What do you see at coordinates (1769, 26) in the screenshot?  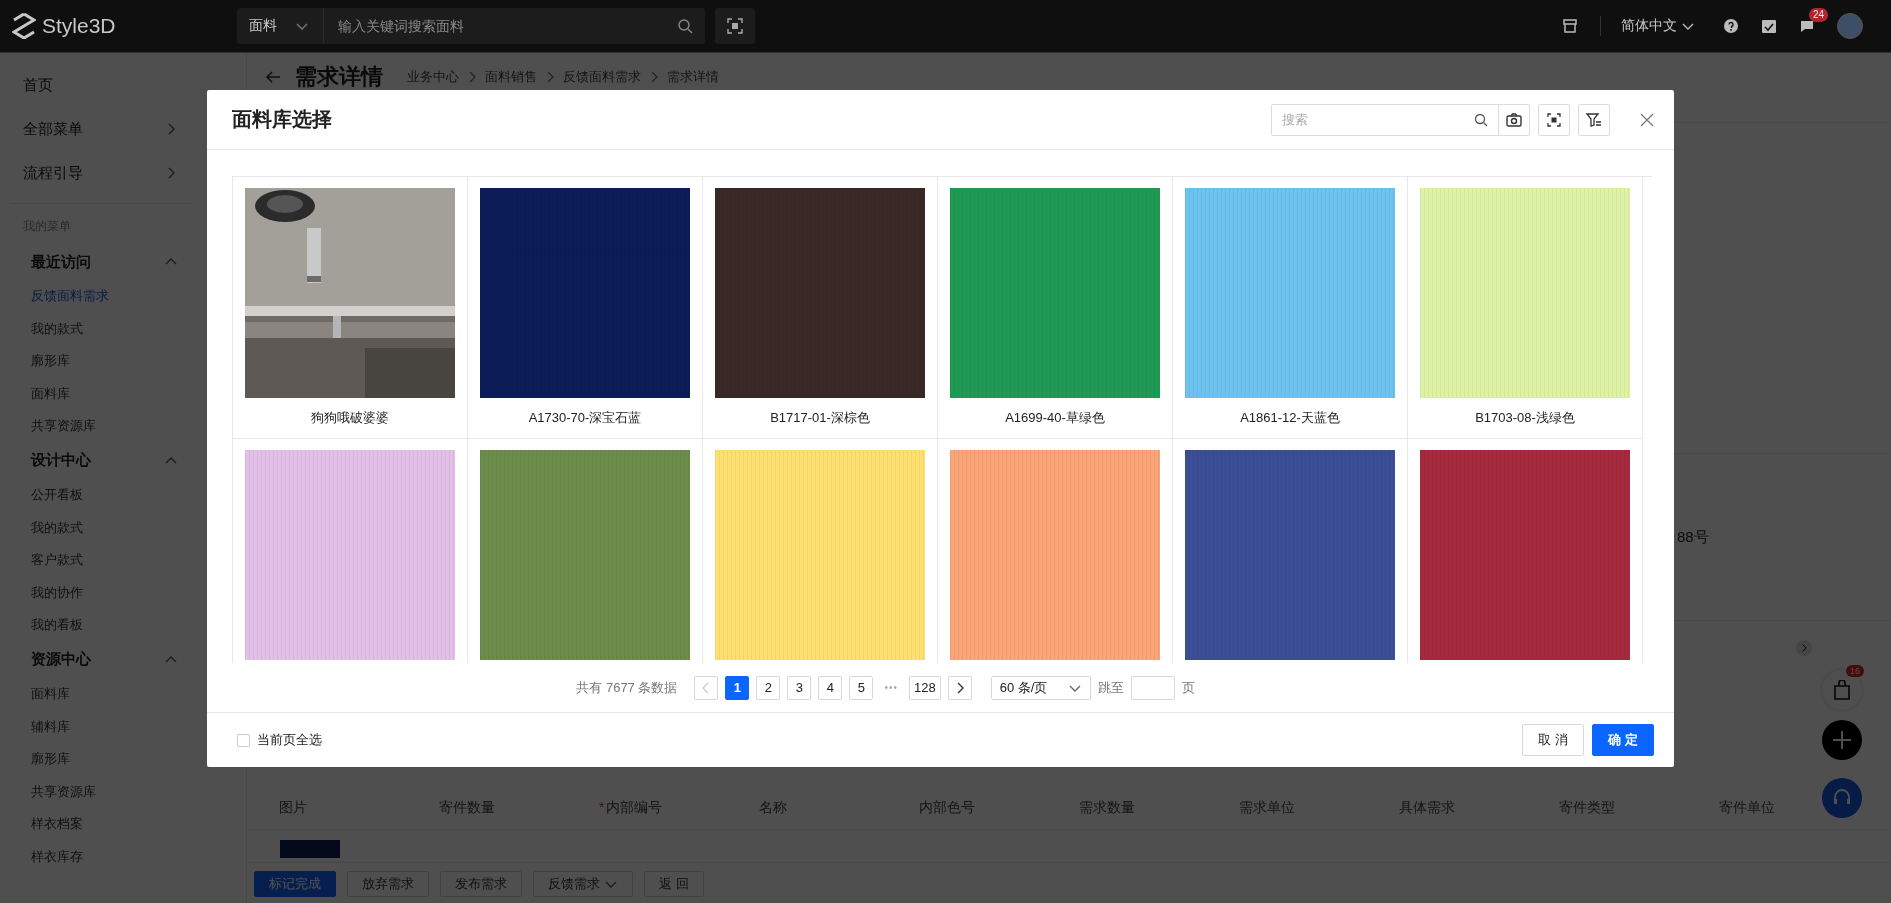 I see `task-icon` at bounding box center [1769, 26].